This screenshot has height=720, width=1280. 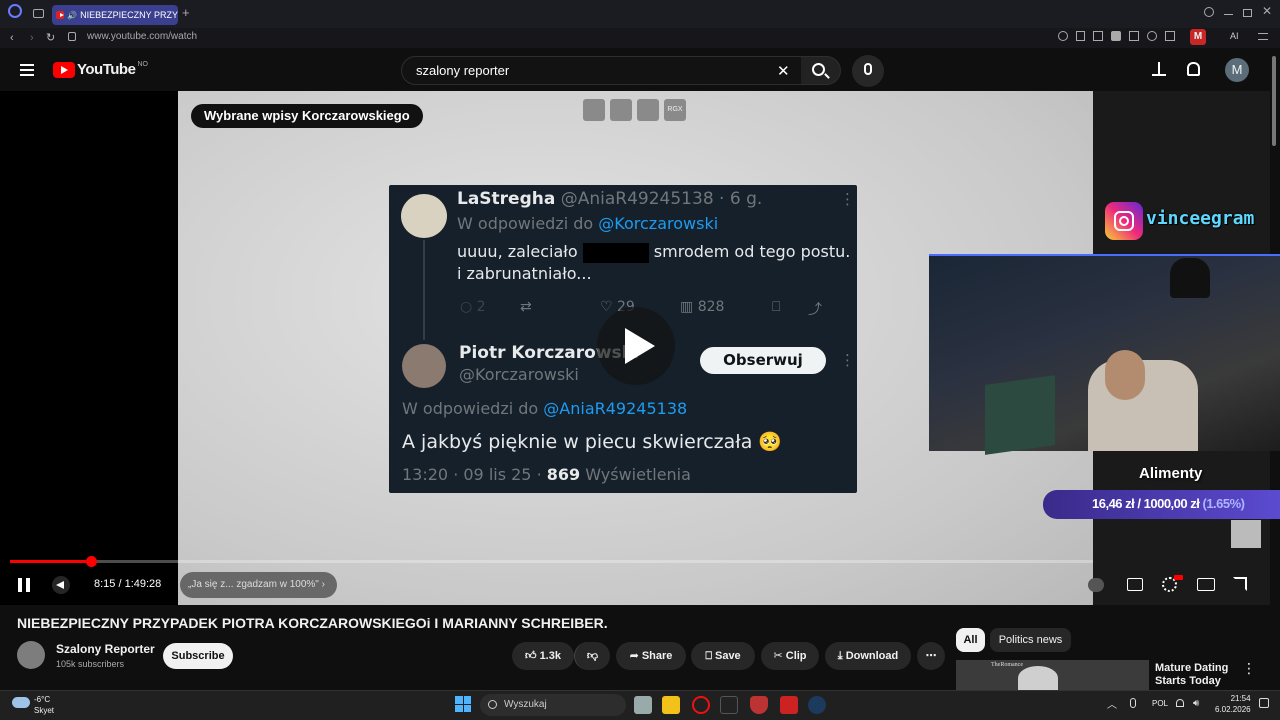 I want to click on brave-icon, so click(x=759, y=705).